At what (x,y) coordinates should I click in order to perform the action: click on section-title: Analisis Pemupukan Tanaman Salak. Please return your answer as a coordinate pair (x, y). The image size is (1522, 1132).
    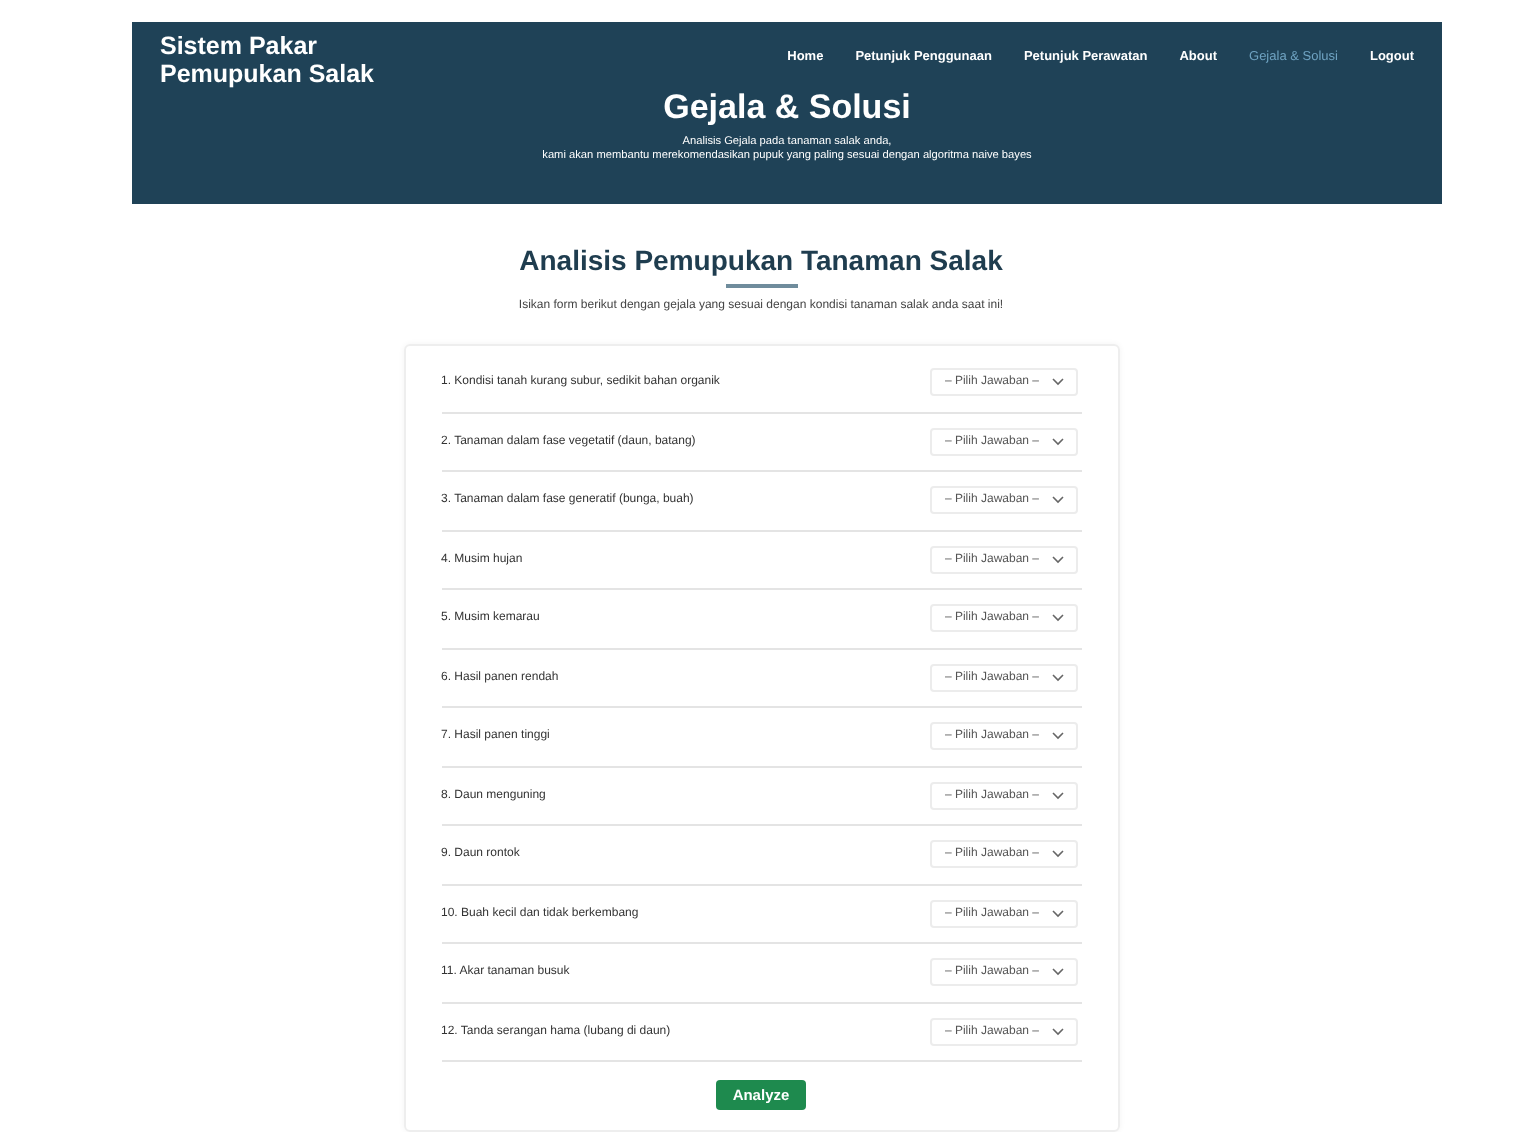
    Looking at the image, I should click on (761, 260).